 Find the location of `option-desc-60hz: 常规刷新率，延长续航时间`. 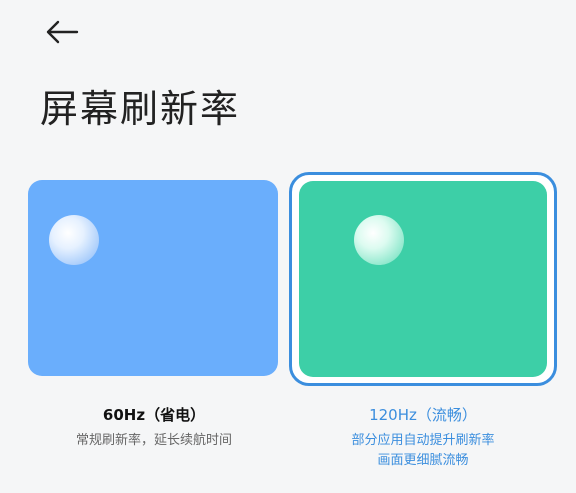

option-desc-60hz: 常规刷新率，延长续航时间 is located at coordinates (153, 440).